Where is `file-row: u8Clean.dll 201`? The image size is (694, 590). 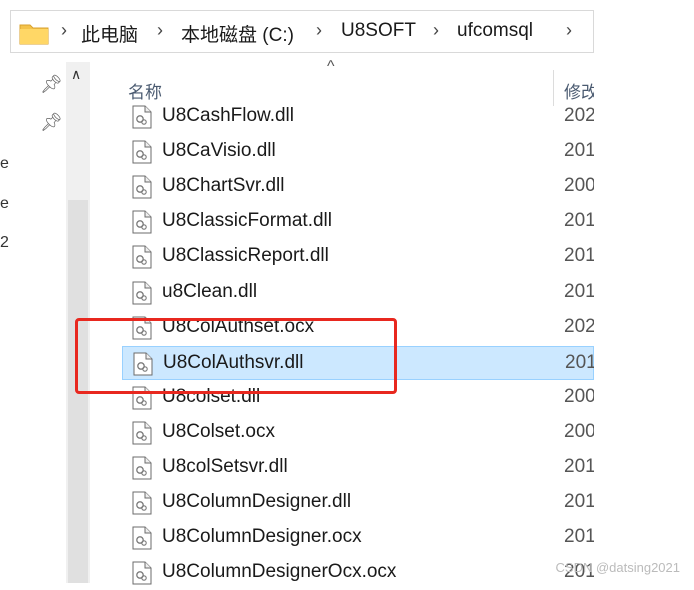 file-row: u8Clean.dll 201 is located at coordinates (358, 293).